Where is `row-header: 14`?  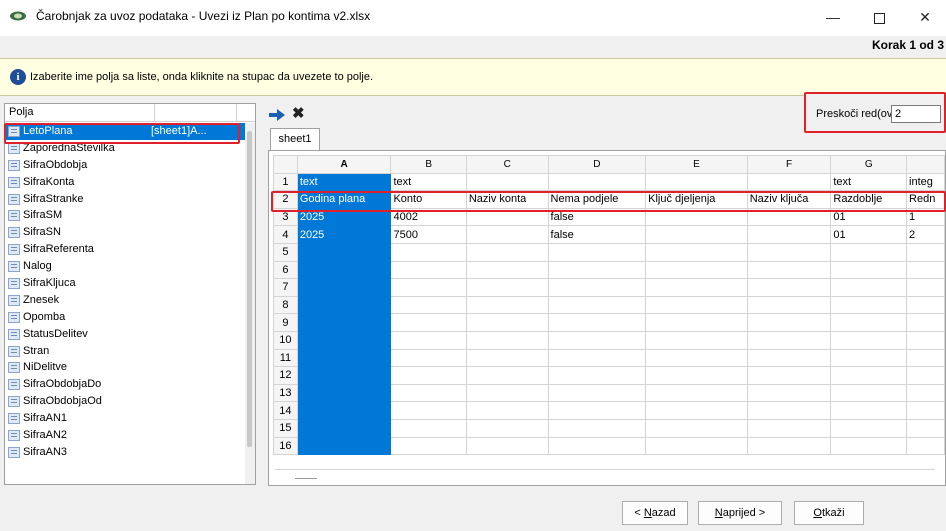
row-header: 14 is located at coordinates (285, 410).